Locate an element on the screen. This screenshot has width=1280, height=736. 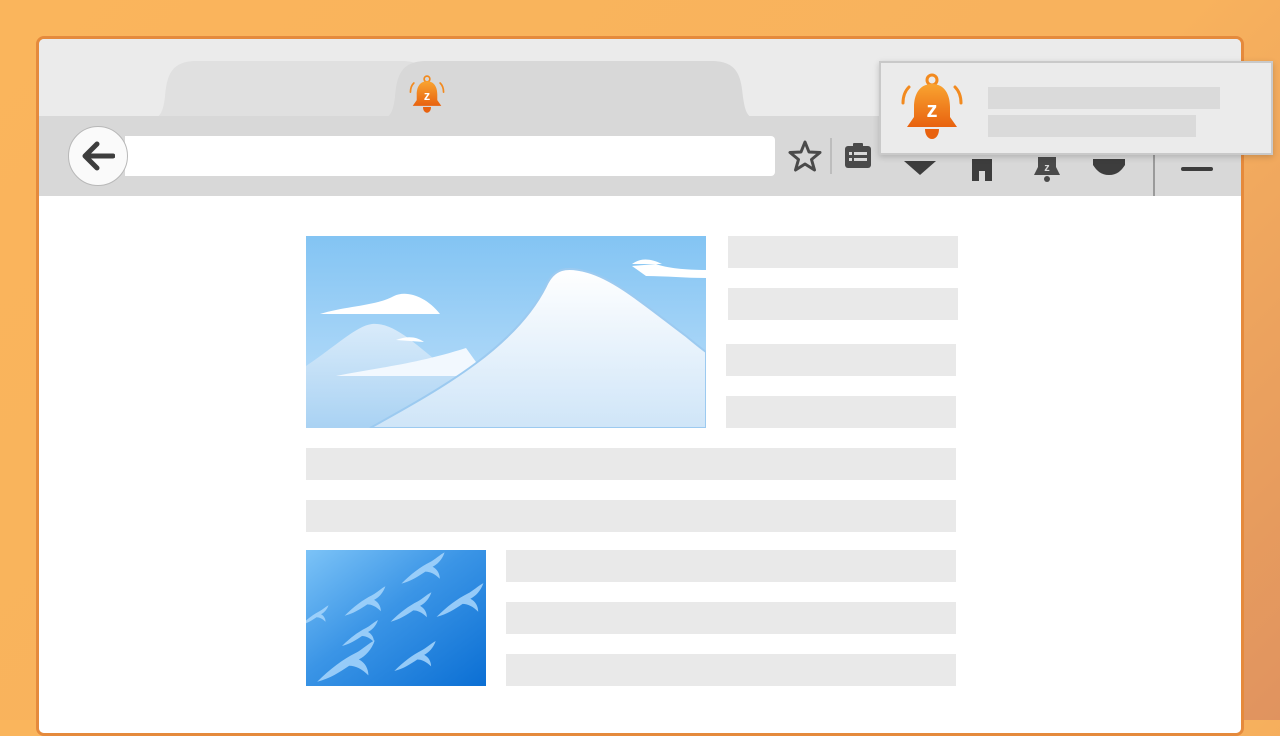
notification-body is located at coordinates (1092, 126).